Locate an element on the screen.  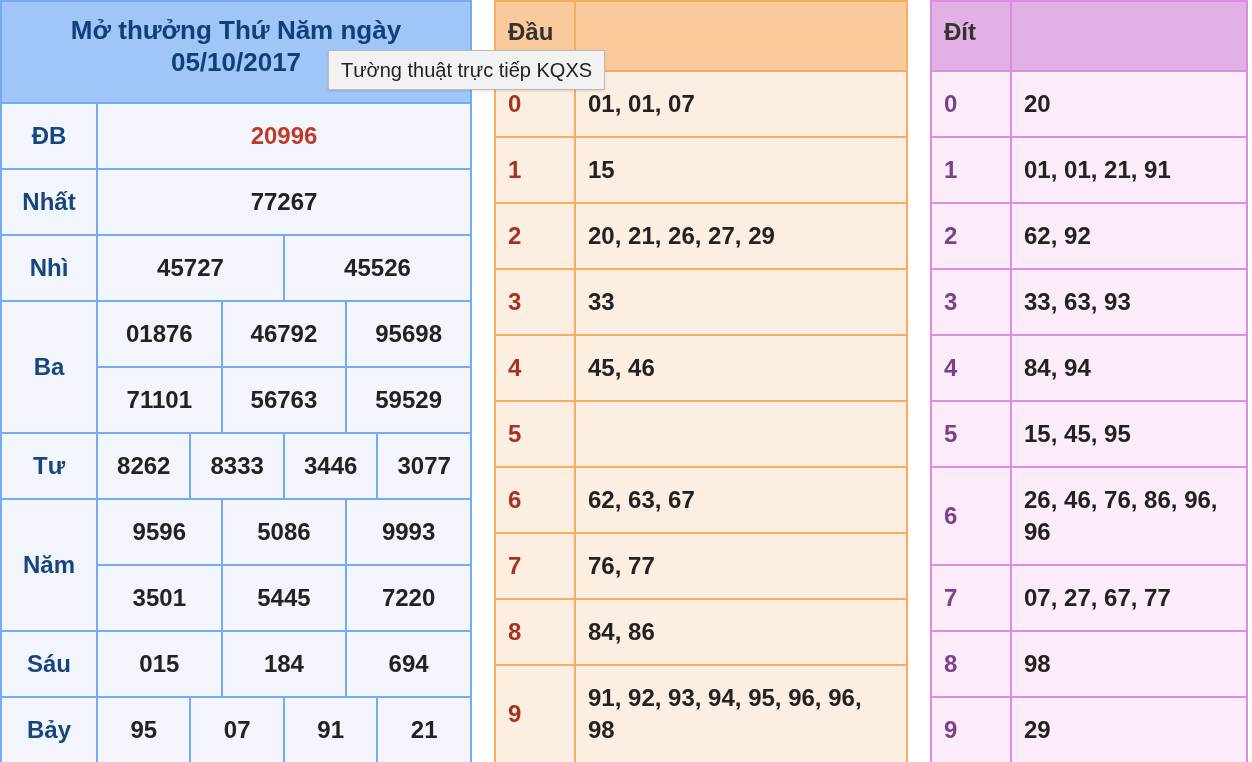
prize-label: Nhất is located at coordinates (49, 202).